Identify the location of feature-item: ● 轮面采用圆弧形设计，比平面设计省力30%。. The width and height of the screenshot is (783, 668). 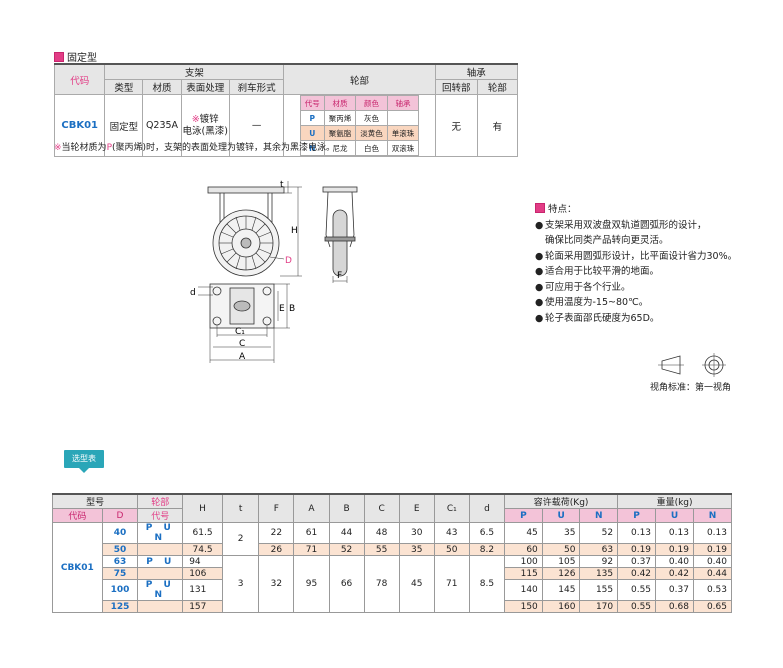
(636, 256).